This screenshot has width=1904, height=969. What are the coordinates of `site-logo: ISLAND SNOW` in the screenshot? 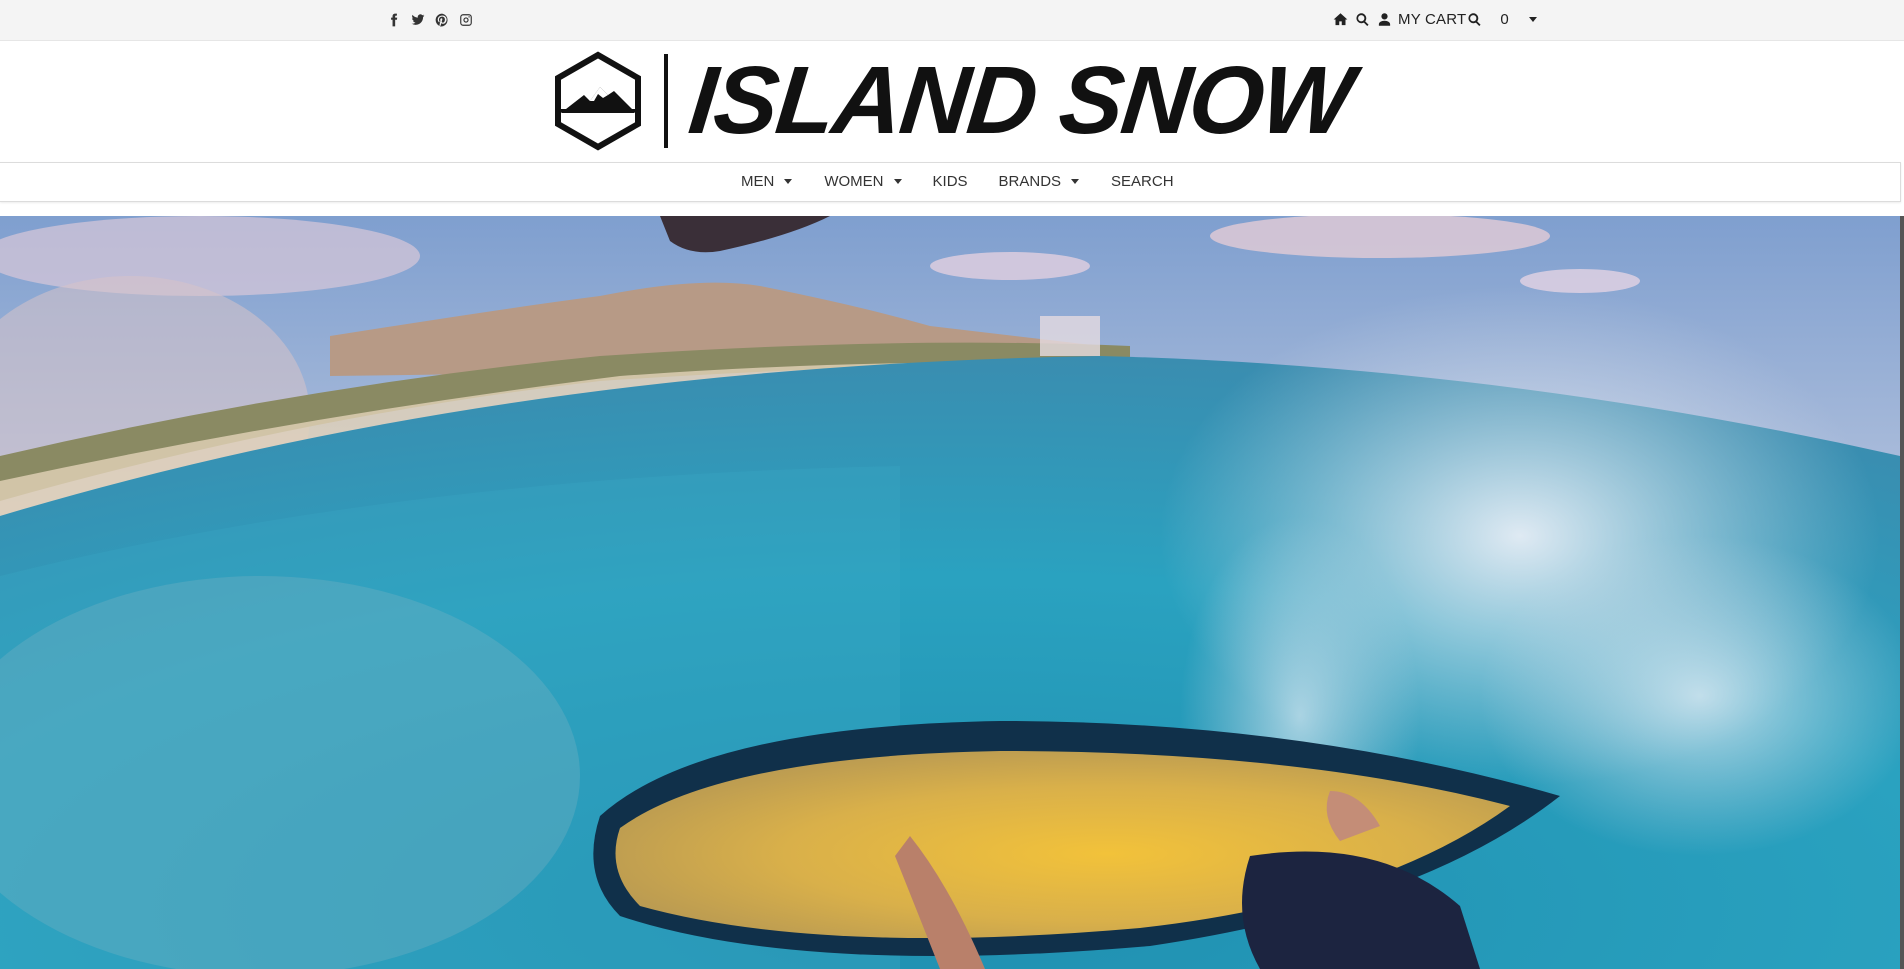 It's located at (952, 100).